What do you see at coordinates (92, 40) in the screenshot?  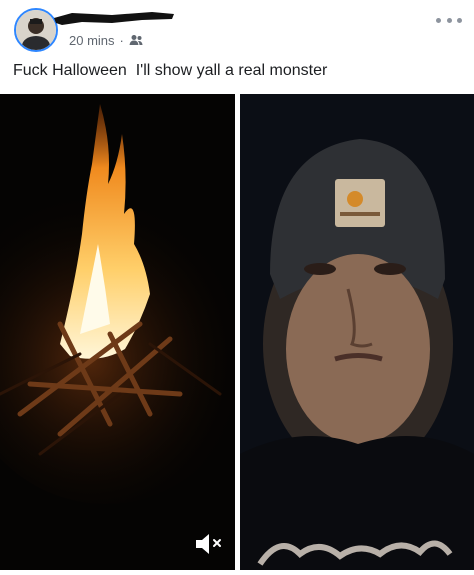 I see `timestamp: 20 mins` at bounding box center [92, 40].